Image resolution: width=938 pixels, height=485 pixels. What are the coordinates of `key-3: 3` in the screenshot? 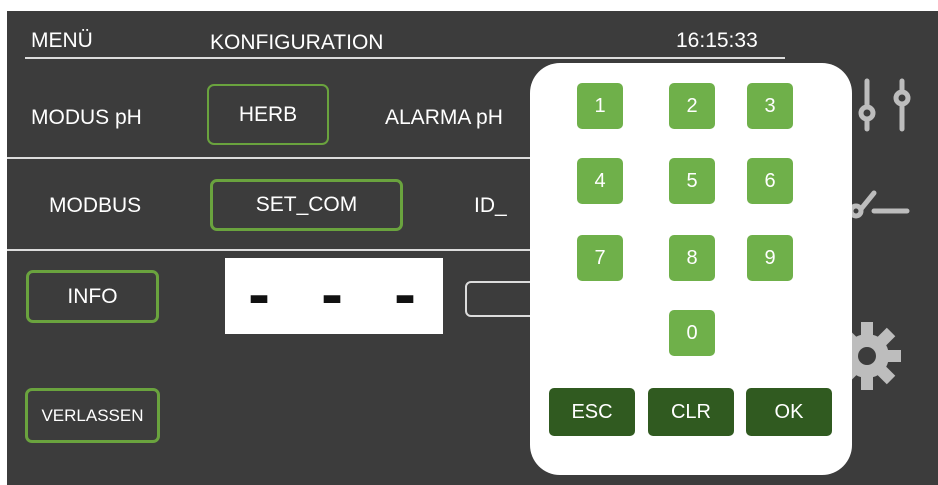 It's located at (770, 106).